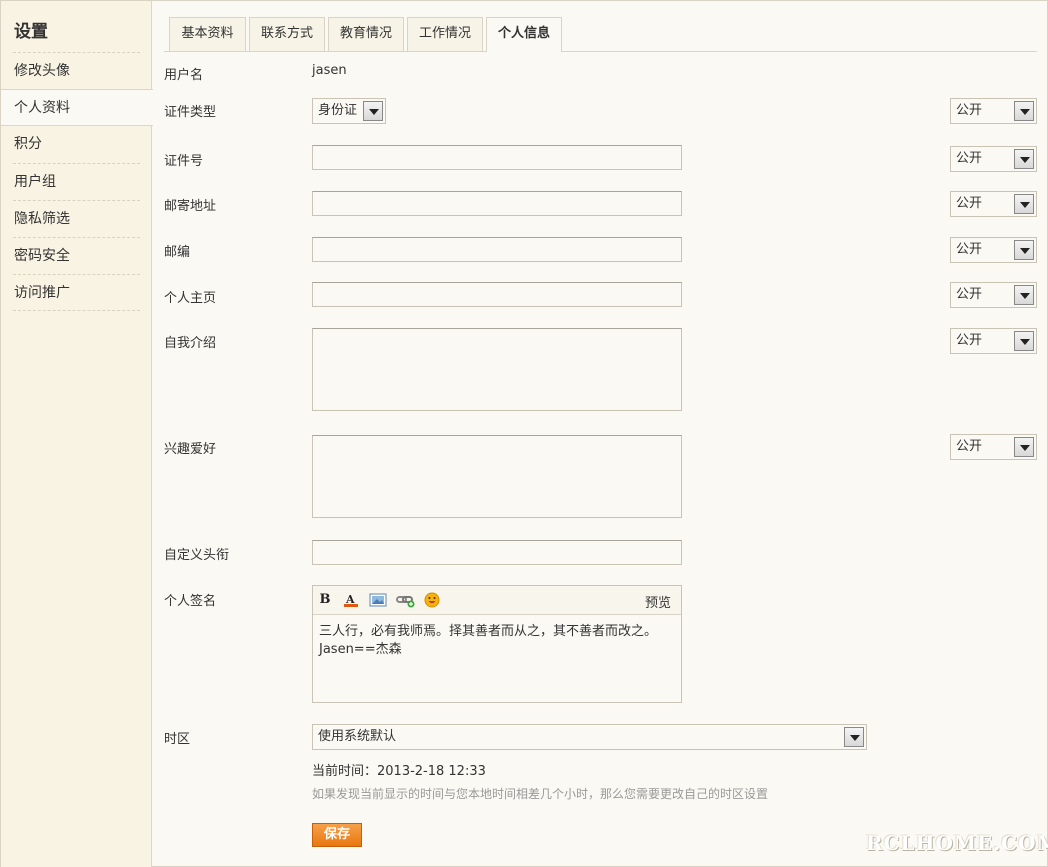  Describe the element at coordinates (993, 295) in the screenshot. I see `homepage-privacy-select: 公开` at that location.